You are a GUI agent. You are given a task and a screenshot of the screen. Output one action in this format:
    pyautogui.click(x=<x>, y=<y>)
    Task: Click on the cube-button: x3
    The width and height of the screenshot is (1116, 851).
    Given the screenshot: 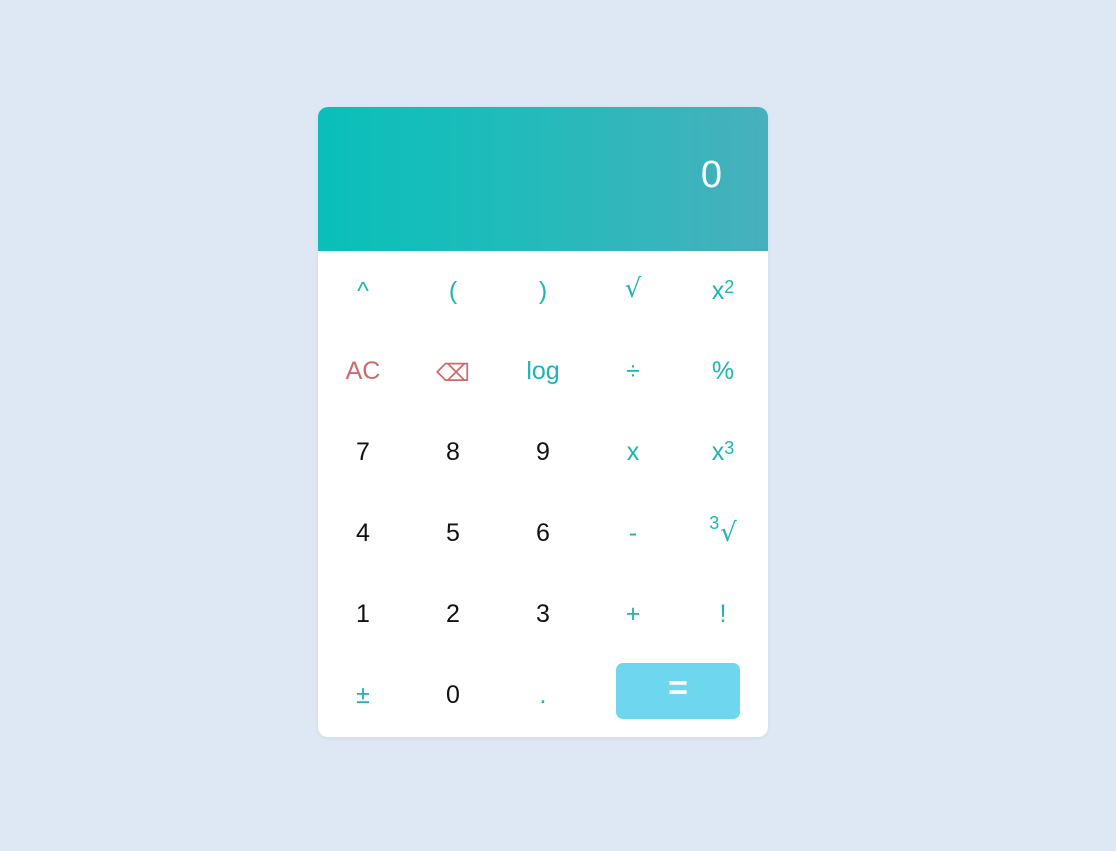 What is the action you would take?
    pyautogui.click(x=723, y=452)
    